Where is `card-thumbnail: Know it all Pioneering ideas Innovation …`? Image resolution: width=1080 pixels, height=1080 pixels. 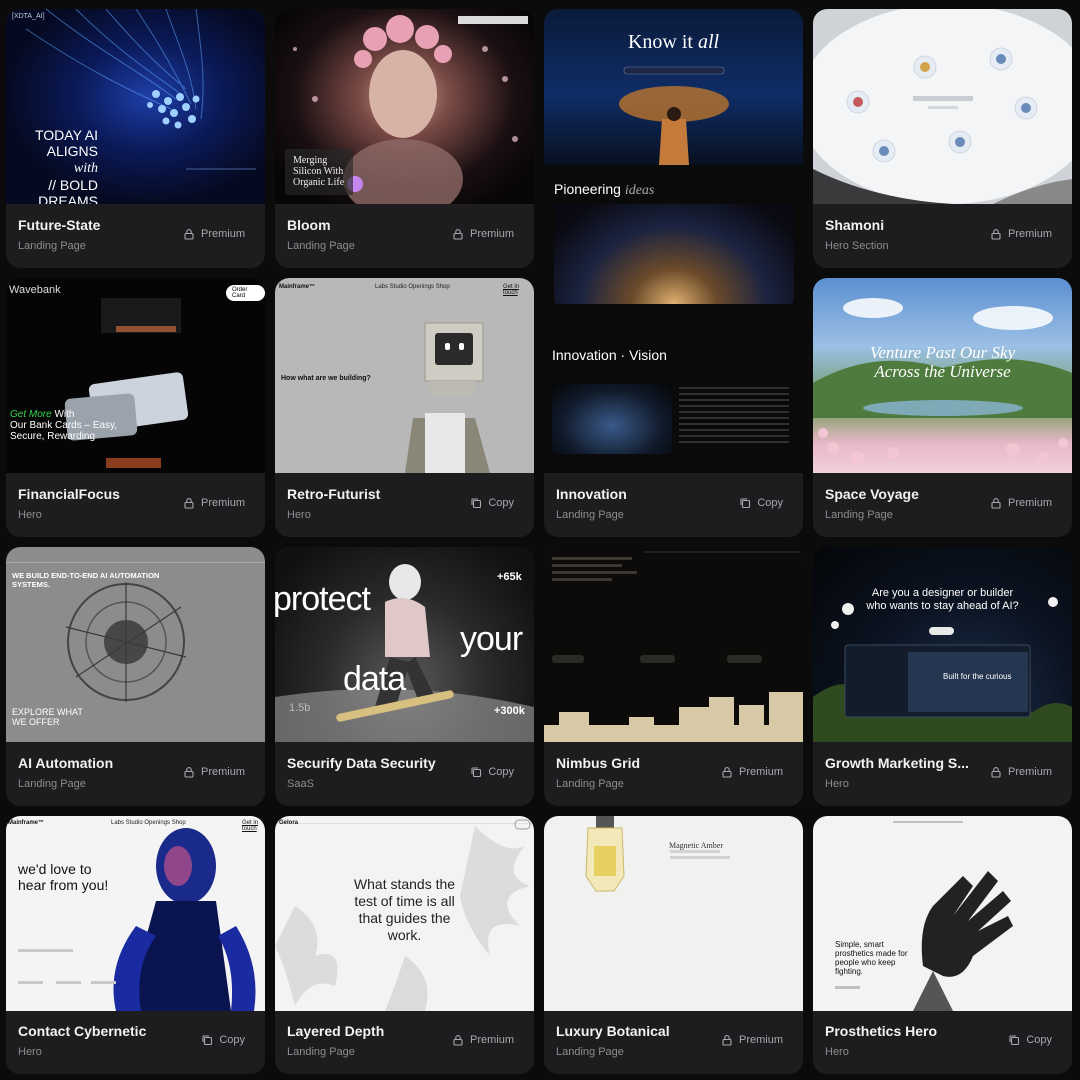 card-thumbnail: Know it all Pioneering ideas Innovation … is located at coordinates (673, 241).